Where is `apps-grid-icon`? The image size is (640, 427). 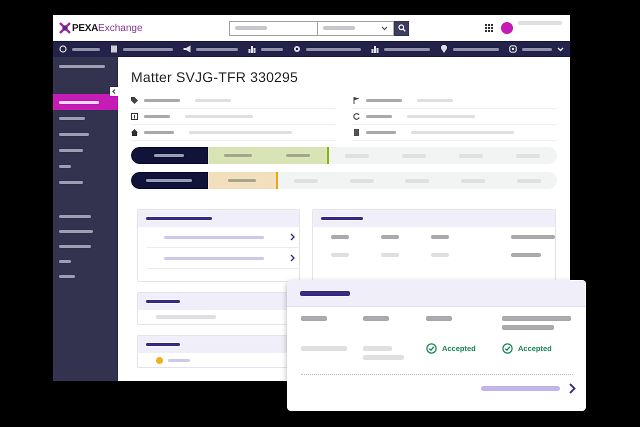 apps-grid-icon is located at coordinates (489, 28).